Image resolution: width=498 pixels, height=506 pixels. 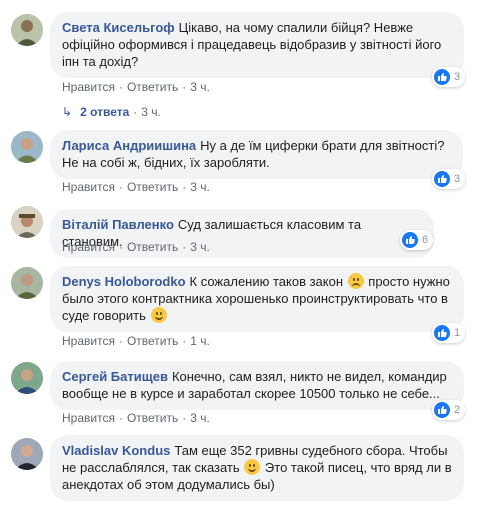 I want to click on reaction-count: 2, so click(x=449, y=410).